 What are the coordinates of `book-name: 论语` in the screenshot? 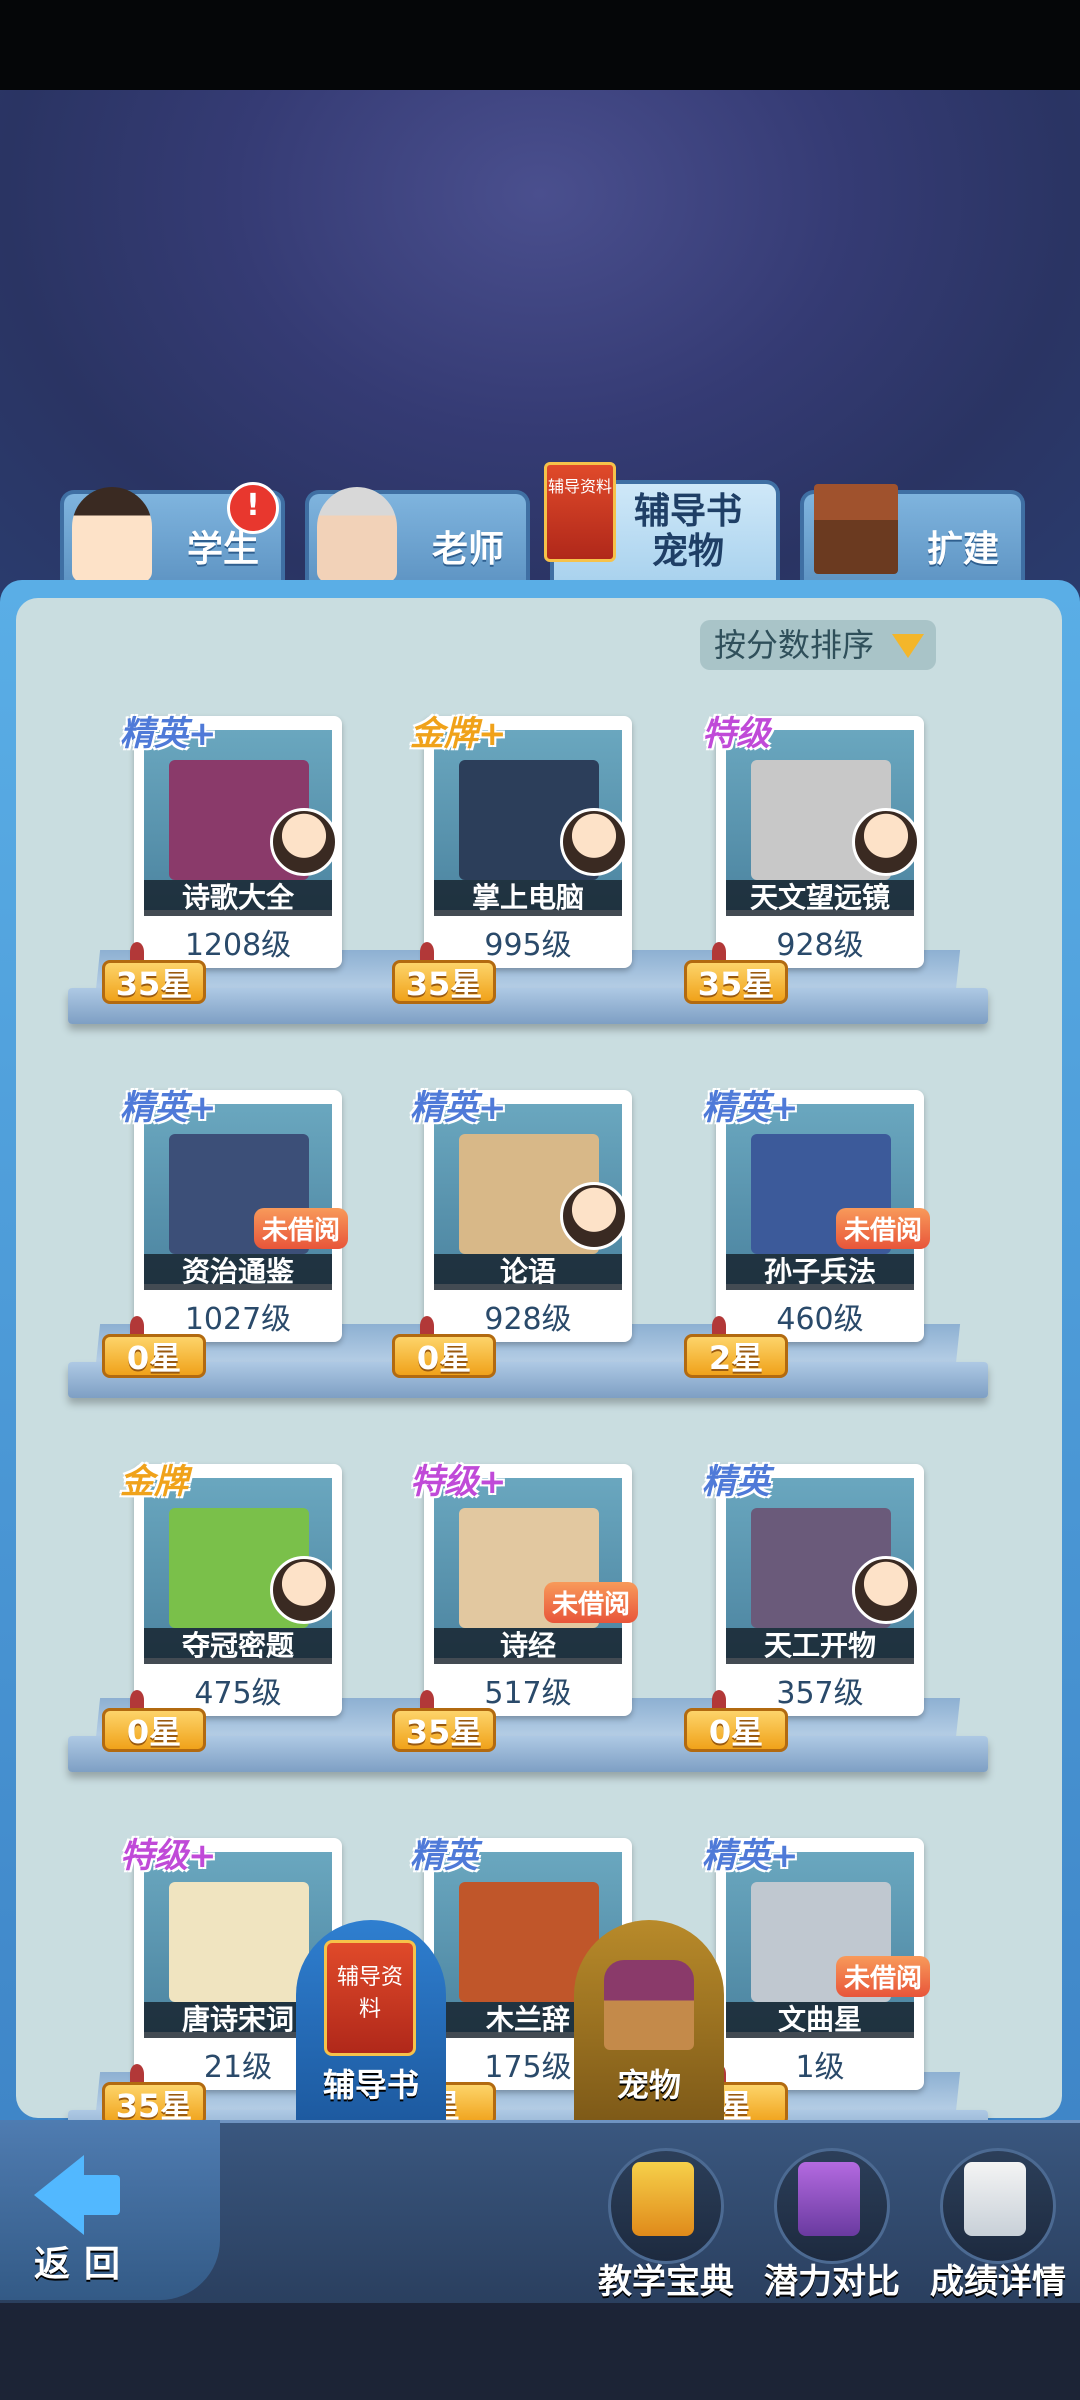 It's located at (528, 1272).